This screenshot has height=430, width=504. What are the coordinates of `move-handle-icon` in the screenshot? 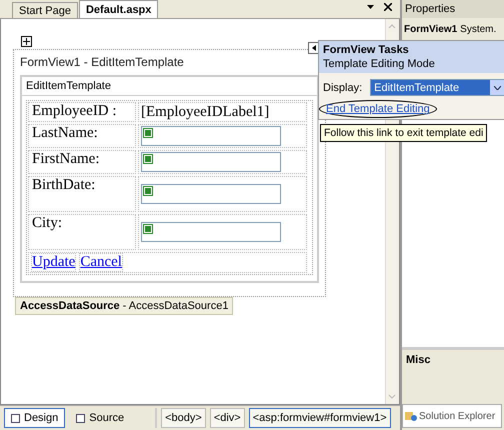 It's located at (26, 41).